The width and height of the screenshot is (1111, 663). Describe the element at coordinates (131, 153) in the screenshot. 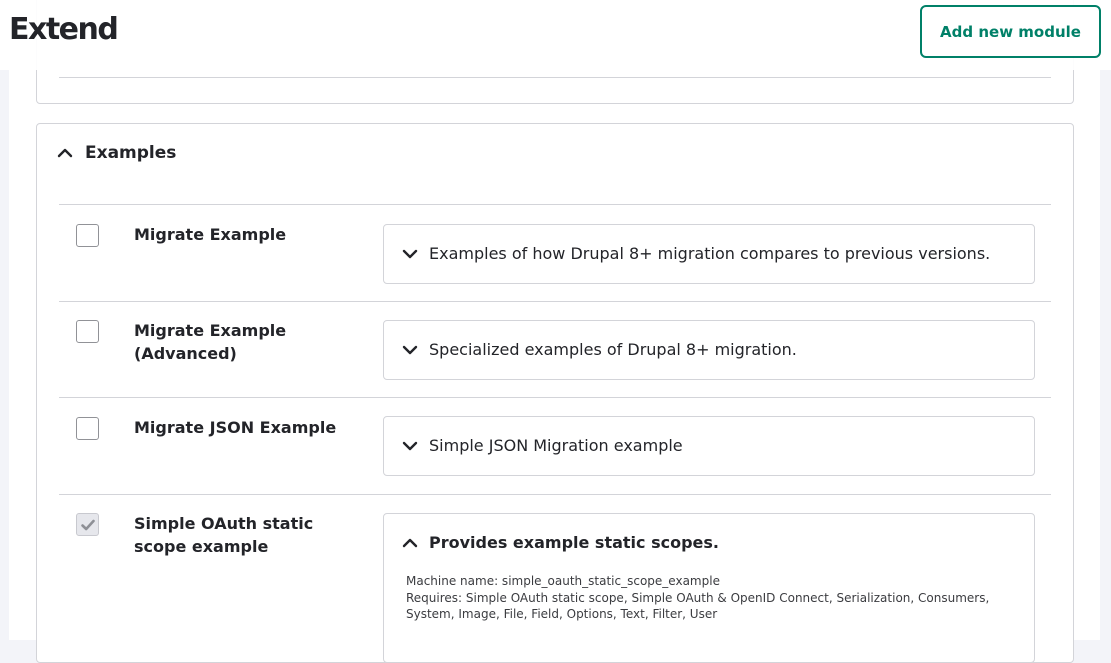

I see `examples-legend-label: Examples` at that location.